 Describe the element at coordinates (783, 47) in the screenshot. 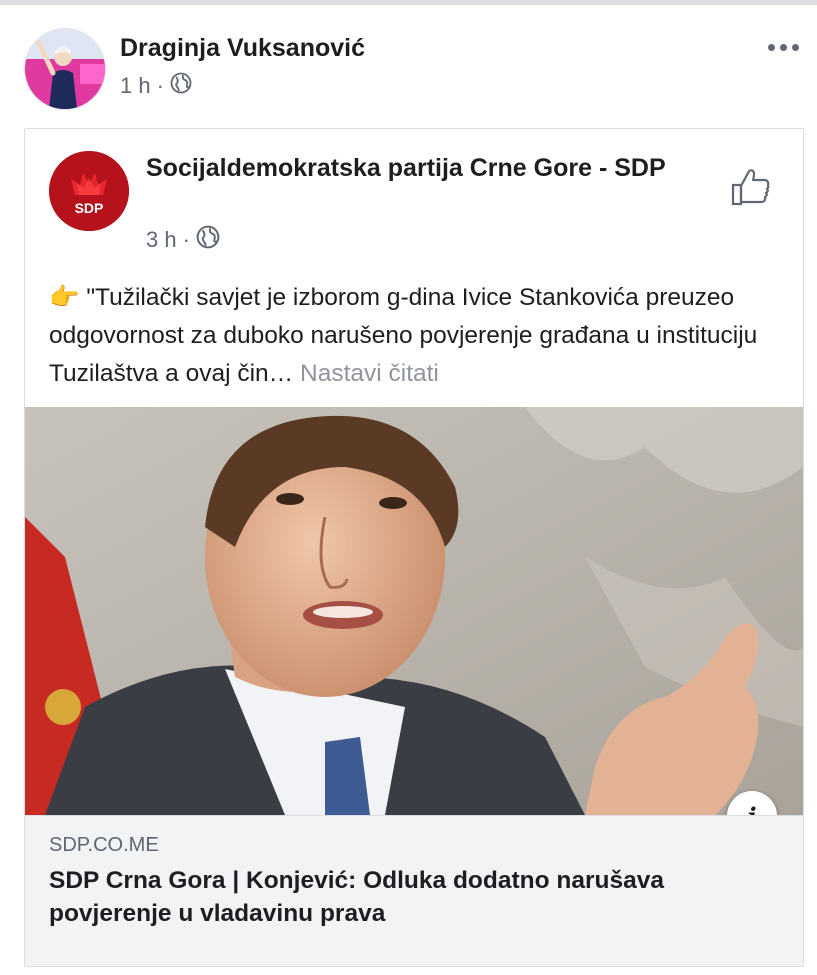

I see `more-dots-icon` at that location.